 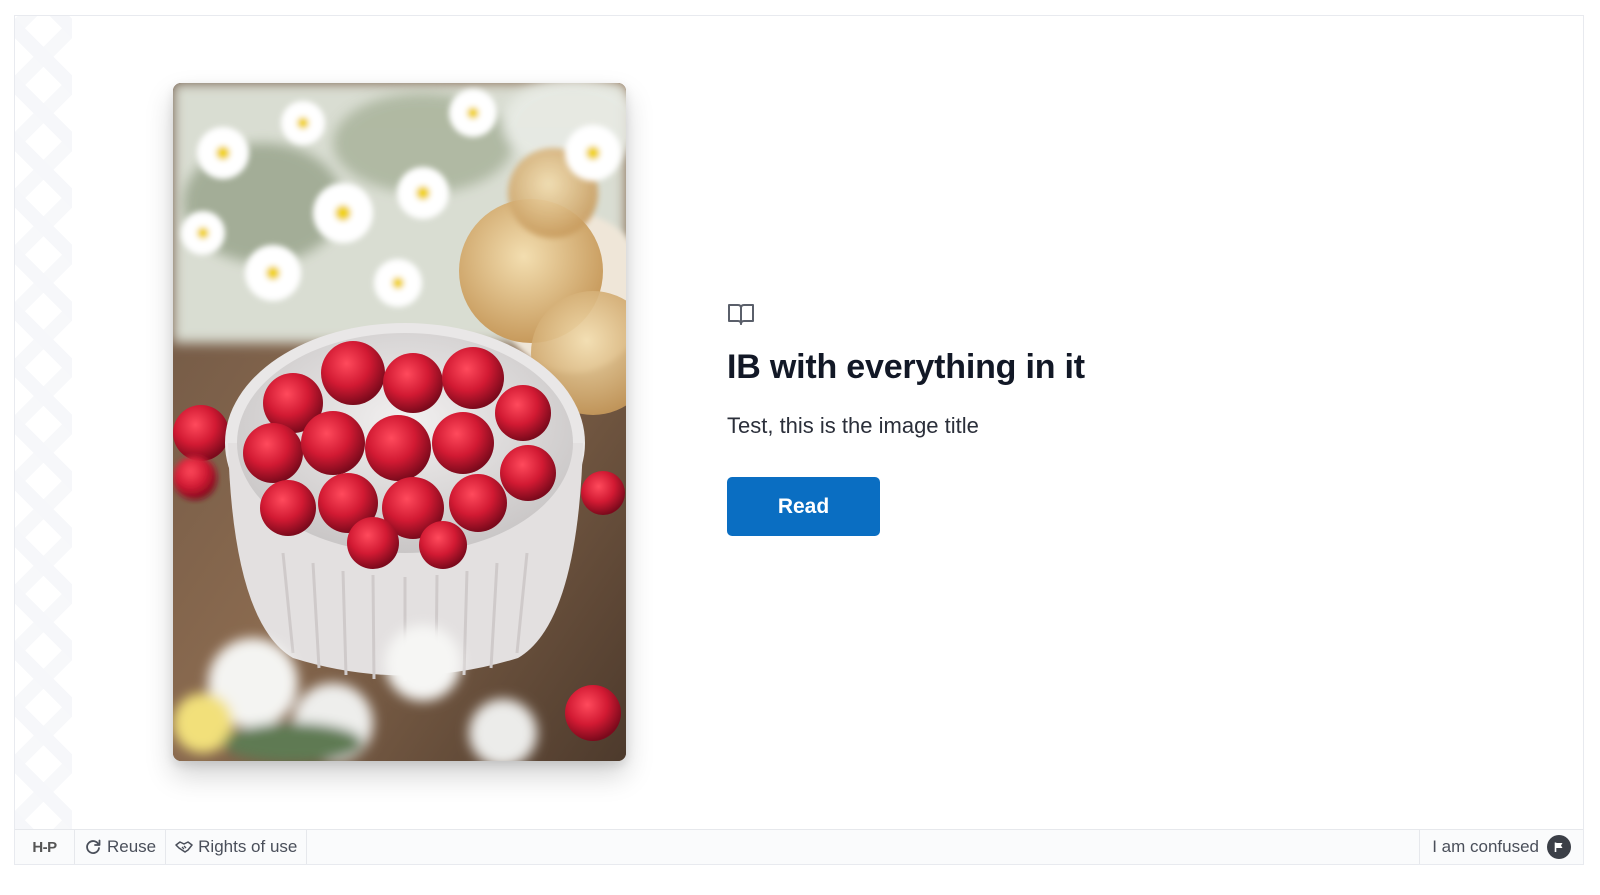 What do you see at coordinates (43, 423) in the screenshot?
I see `decorative-pattern` at bounding box center [43, 423].